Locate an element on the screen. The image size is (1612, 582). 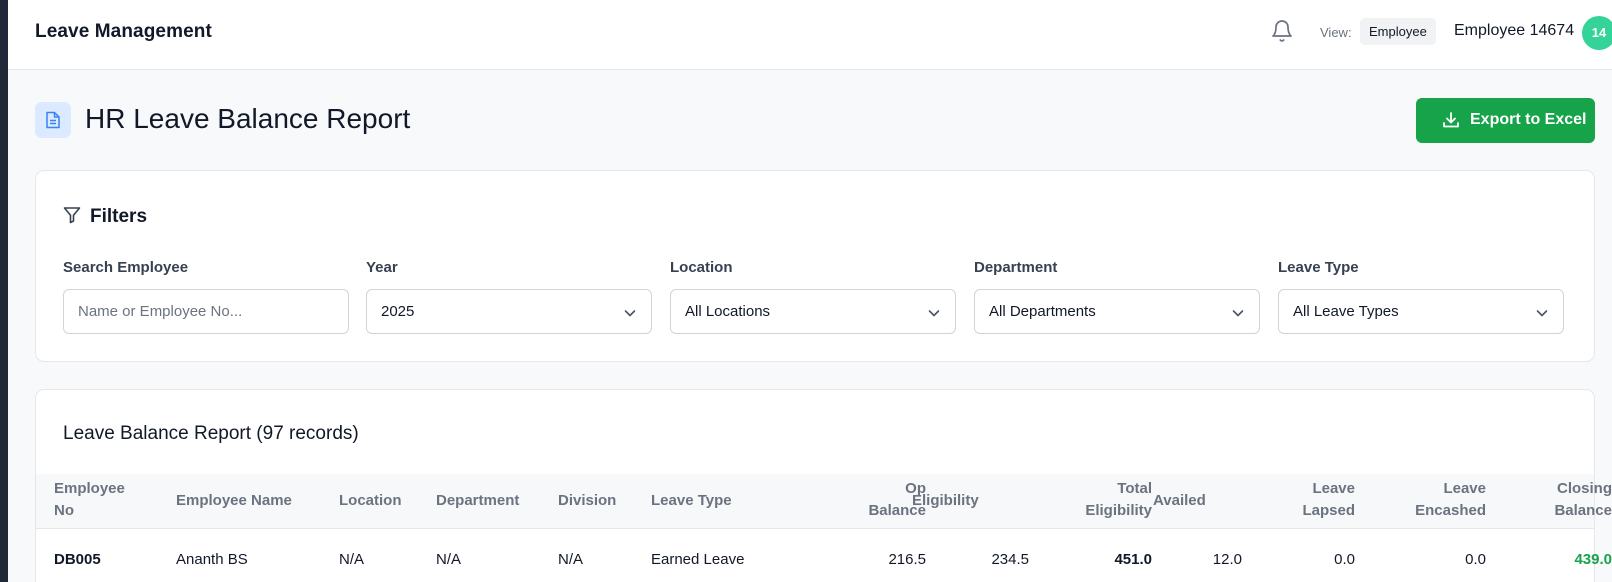
avatar: 14 is located at coordinates (1597, 33).